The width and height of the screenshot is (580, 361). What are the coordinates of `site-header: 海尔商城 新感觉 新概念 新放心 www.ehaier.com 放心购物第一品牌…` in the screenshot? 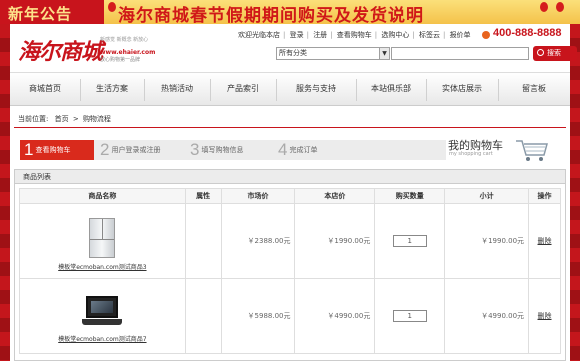 It's located at (293, 48).